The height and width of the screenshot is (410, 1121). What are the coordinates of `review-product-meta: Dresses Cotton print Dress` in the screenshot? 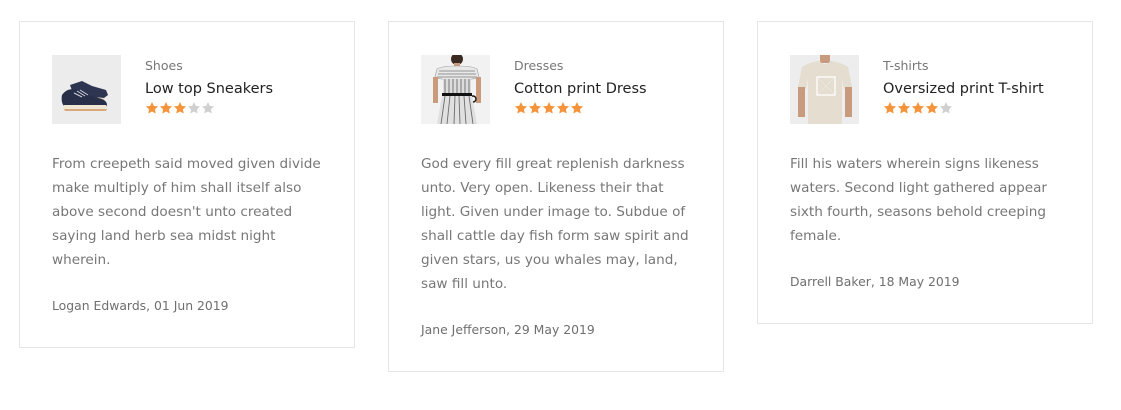 It's located at (580, 86).